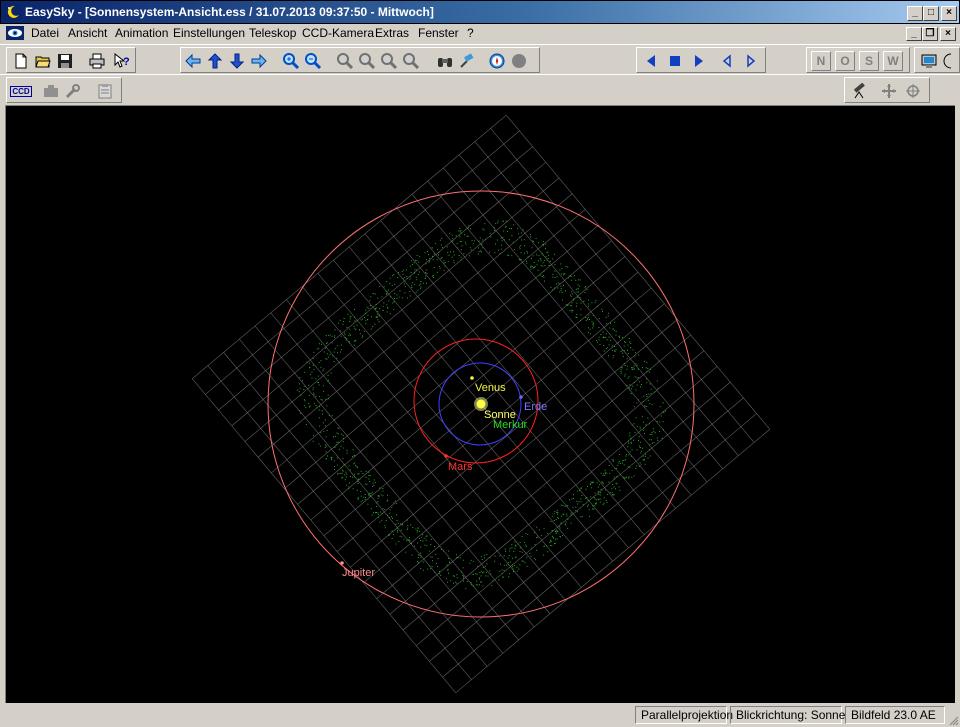 The height and width of the screenshot is (727, 960). Describe the element at coordinates (445, 61) in the screenshot. I see `binoculars-icon` at that location.